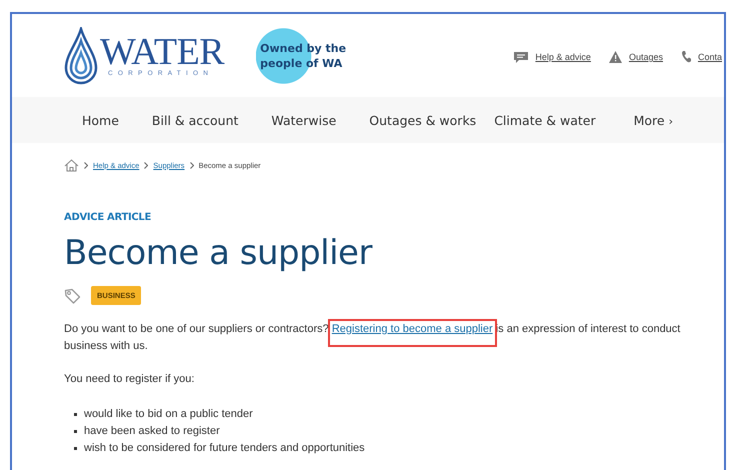  I want to click on nav-link: More ›, so click(654, 120).